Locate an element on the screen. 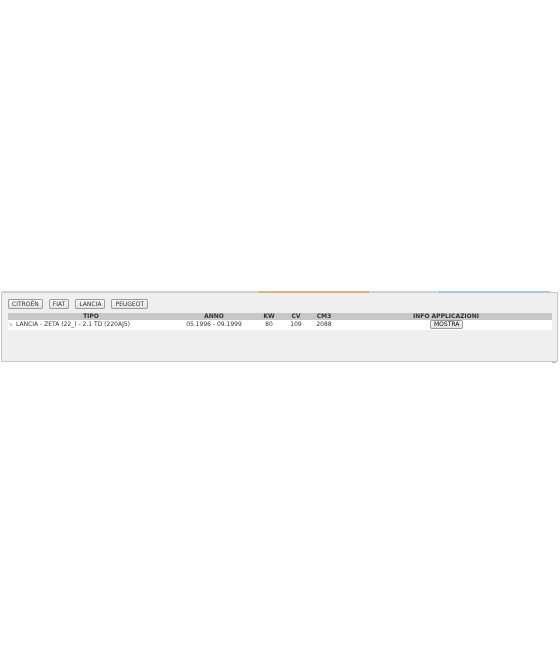  cell-kw: 80 is located at coordinates (269, 324).